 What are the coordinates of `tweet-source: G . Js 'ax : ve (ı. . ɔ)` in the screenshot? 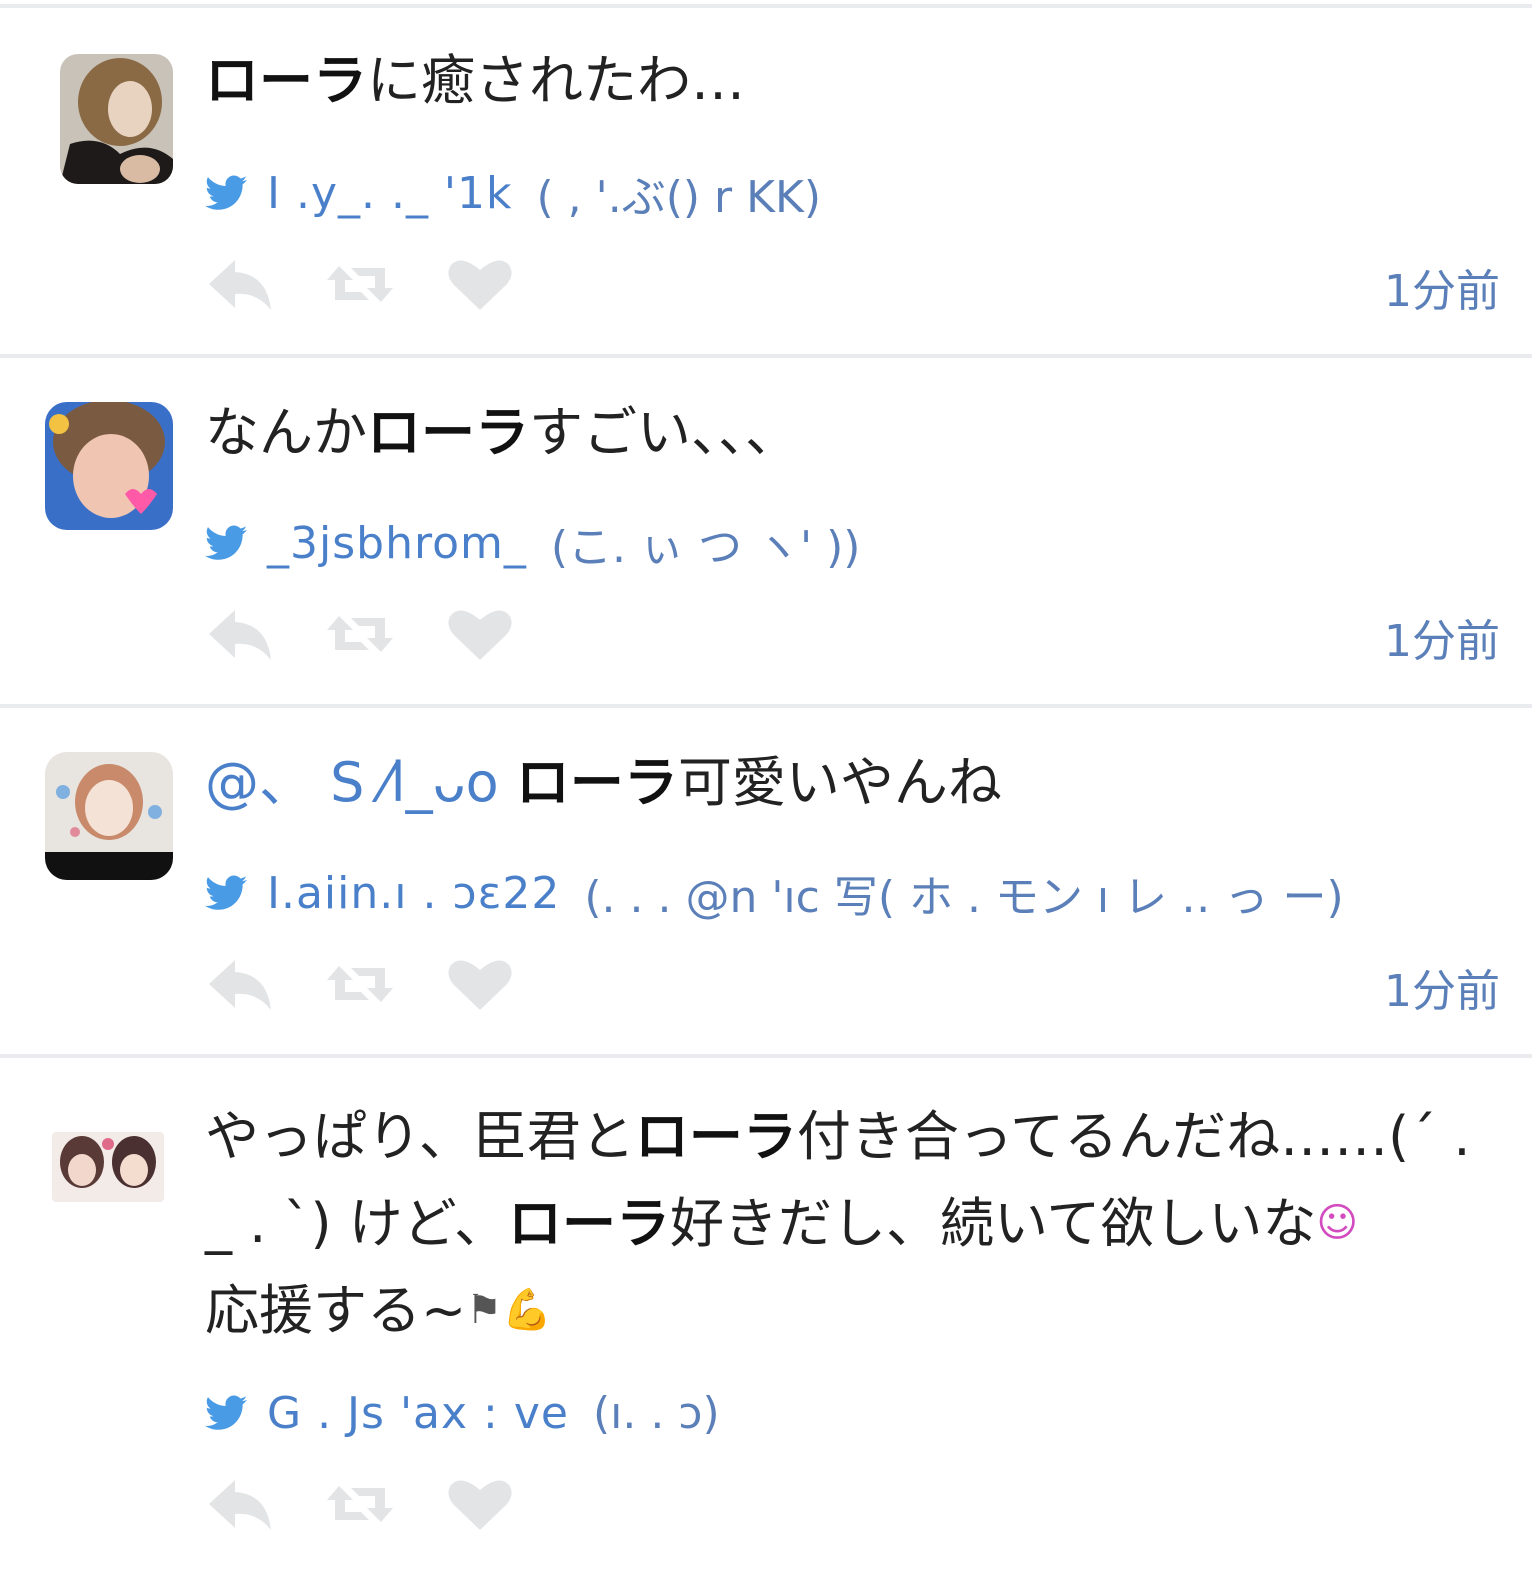 It's located at (462, 1413).